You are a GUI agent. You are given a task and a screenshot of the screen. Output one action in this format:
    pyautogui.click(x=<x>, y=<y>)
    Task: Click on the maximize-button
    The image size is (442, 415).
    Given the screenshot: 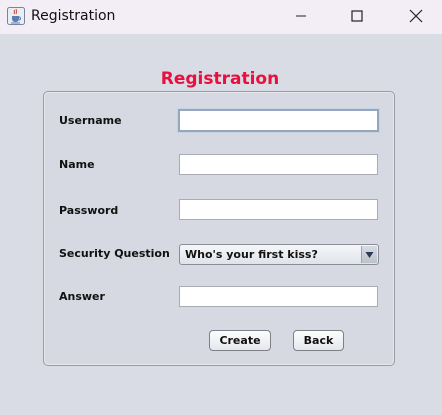 What is the action you would take?
    pyautogui.click(x=357, y=16)
    